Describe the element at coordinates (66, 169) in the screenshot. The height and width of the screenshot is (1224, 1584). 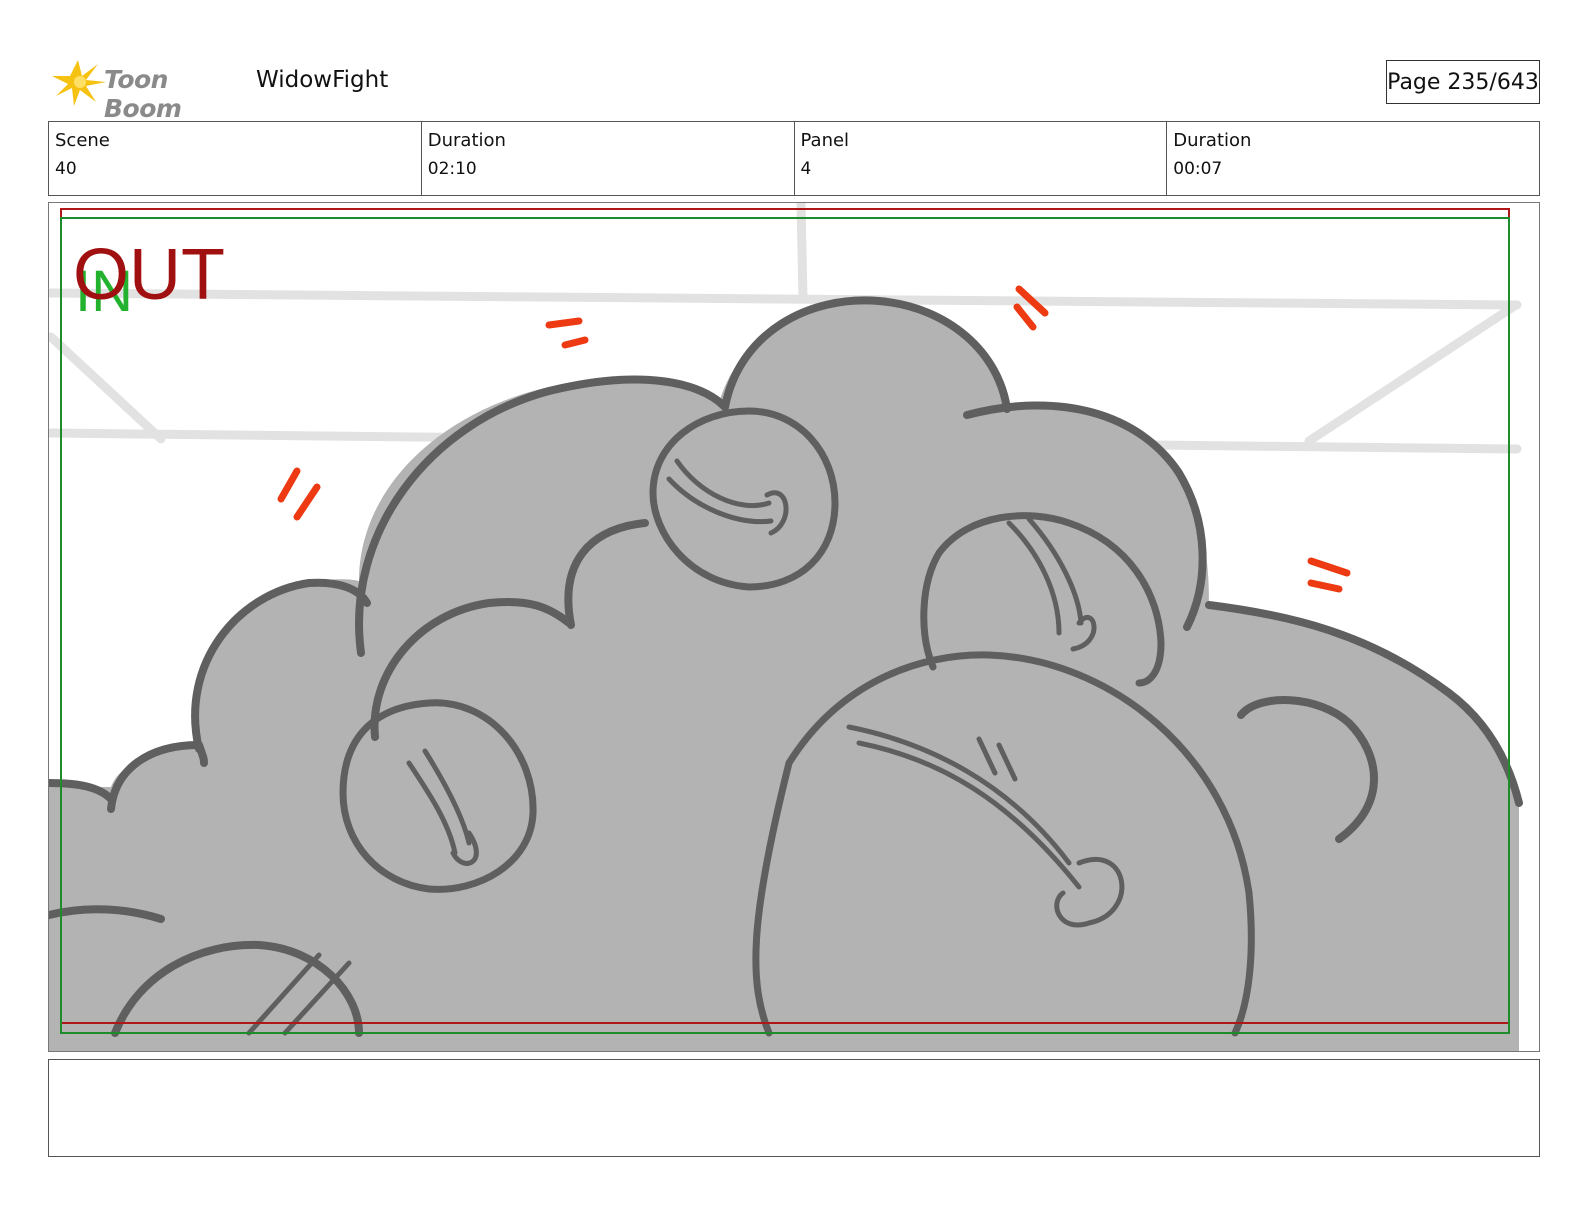
I see `scene-value: 40` at that location.